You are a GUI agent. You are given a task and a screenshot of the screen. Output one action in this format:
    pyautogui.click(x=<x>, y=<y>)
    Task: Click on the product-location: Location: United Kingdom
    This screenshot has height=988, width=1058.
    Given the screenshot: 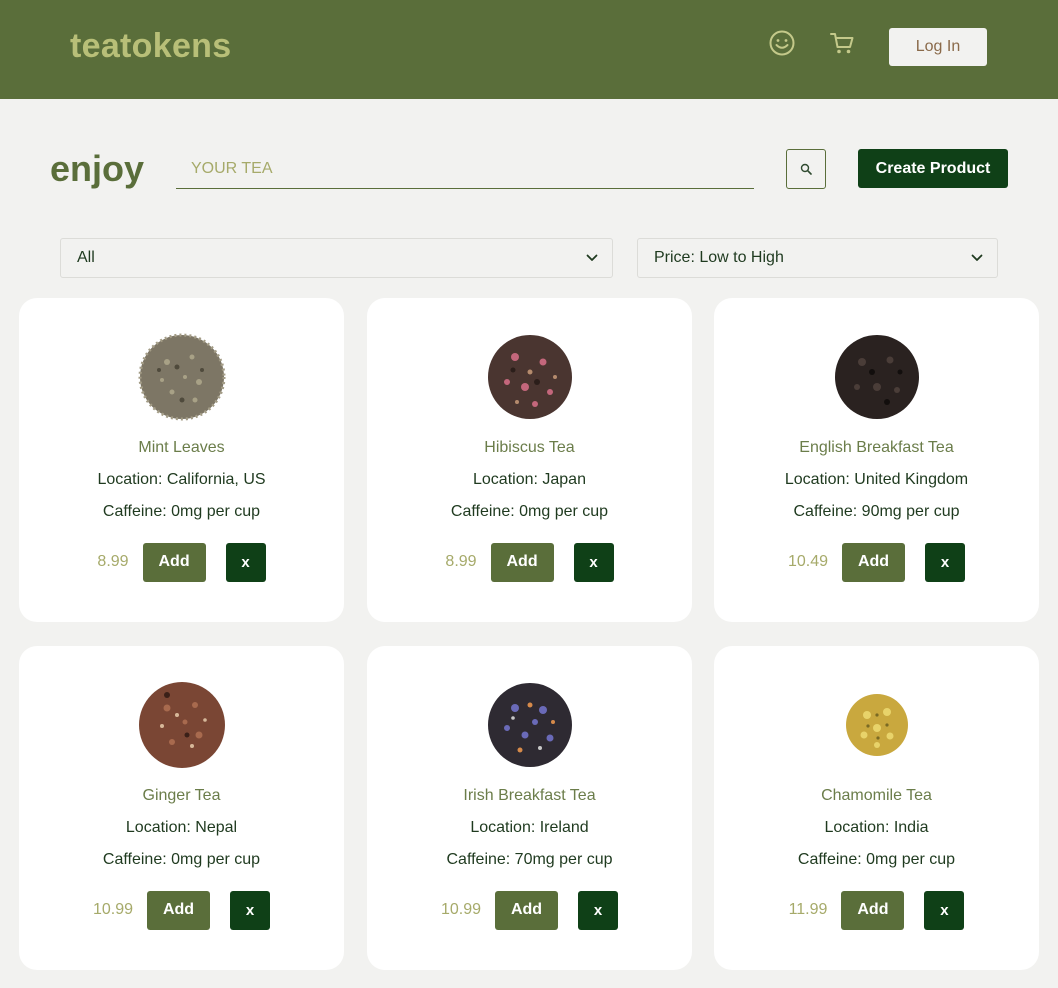 What is the action you would take?
    pyautogui.click(x=876, y=479)
    